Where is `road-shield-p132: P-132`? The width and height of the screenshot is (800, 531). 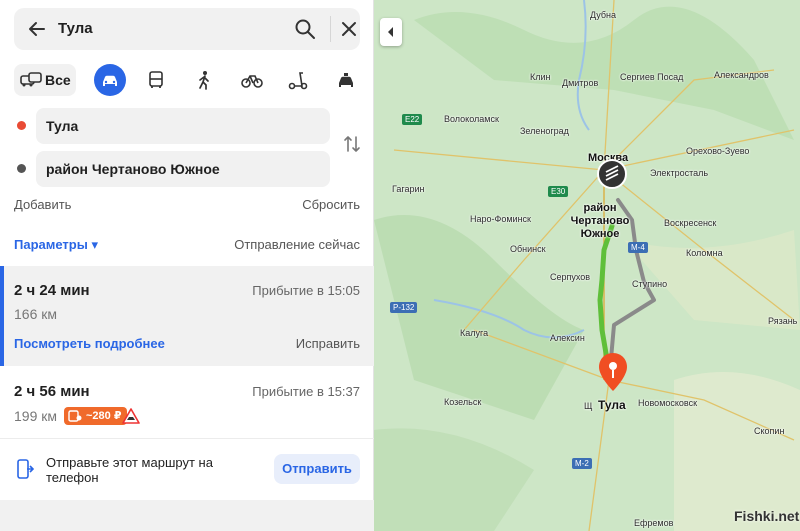 road-shield-p132: P-132 is located at coordinates (404, 307).